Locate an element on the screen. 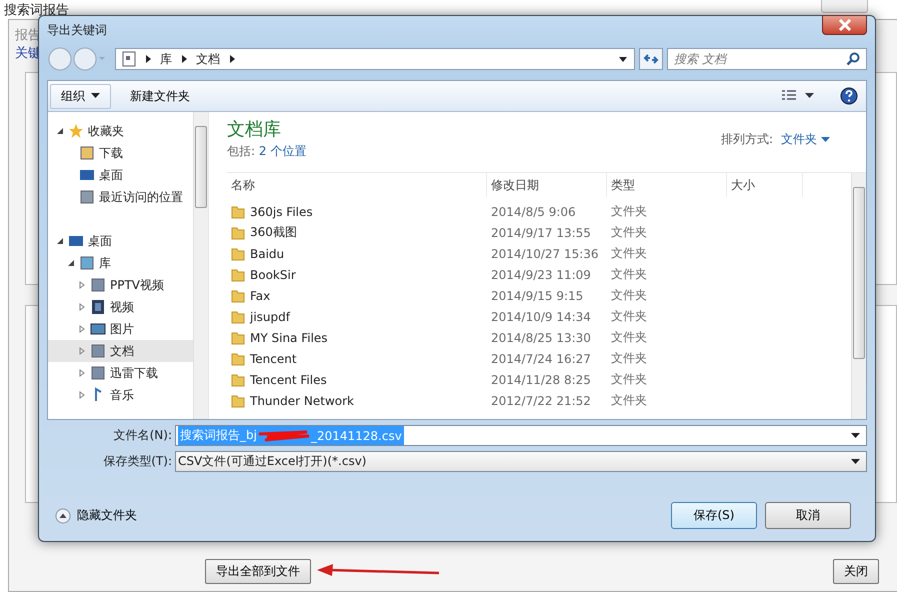 The width and height of the screenshot is (897, 592). file-name-cell: jisupdf is located at coordinates (357, 317).